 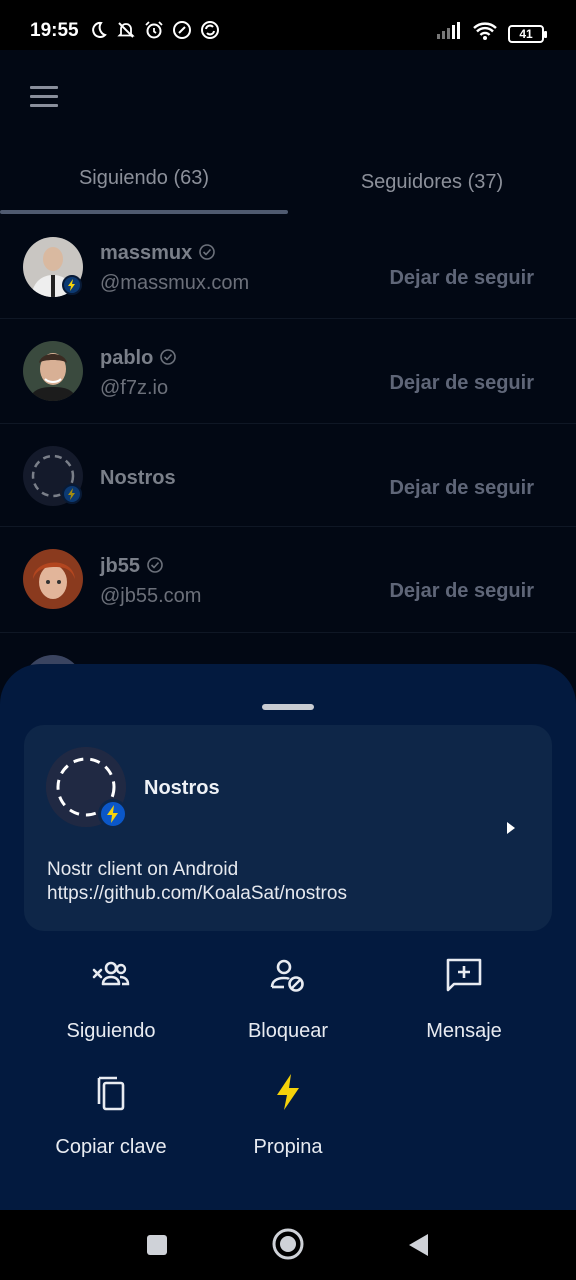 I want to click on copy-key-action-button: Copiar clave, so click(x=111, y=1114).